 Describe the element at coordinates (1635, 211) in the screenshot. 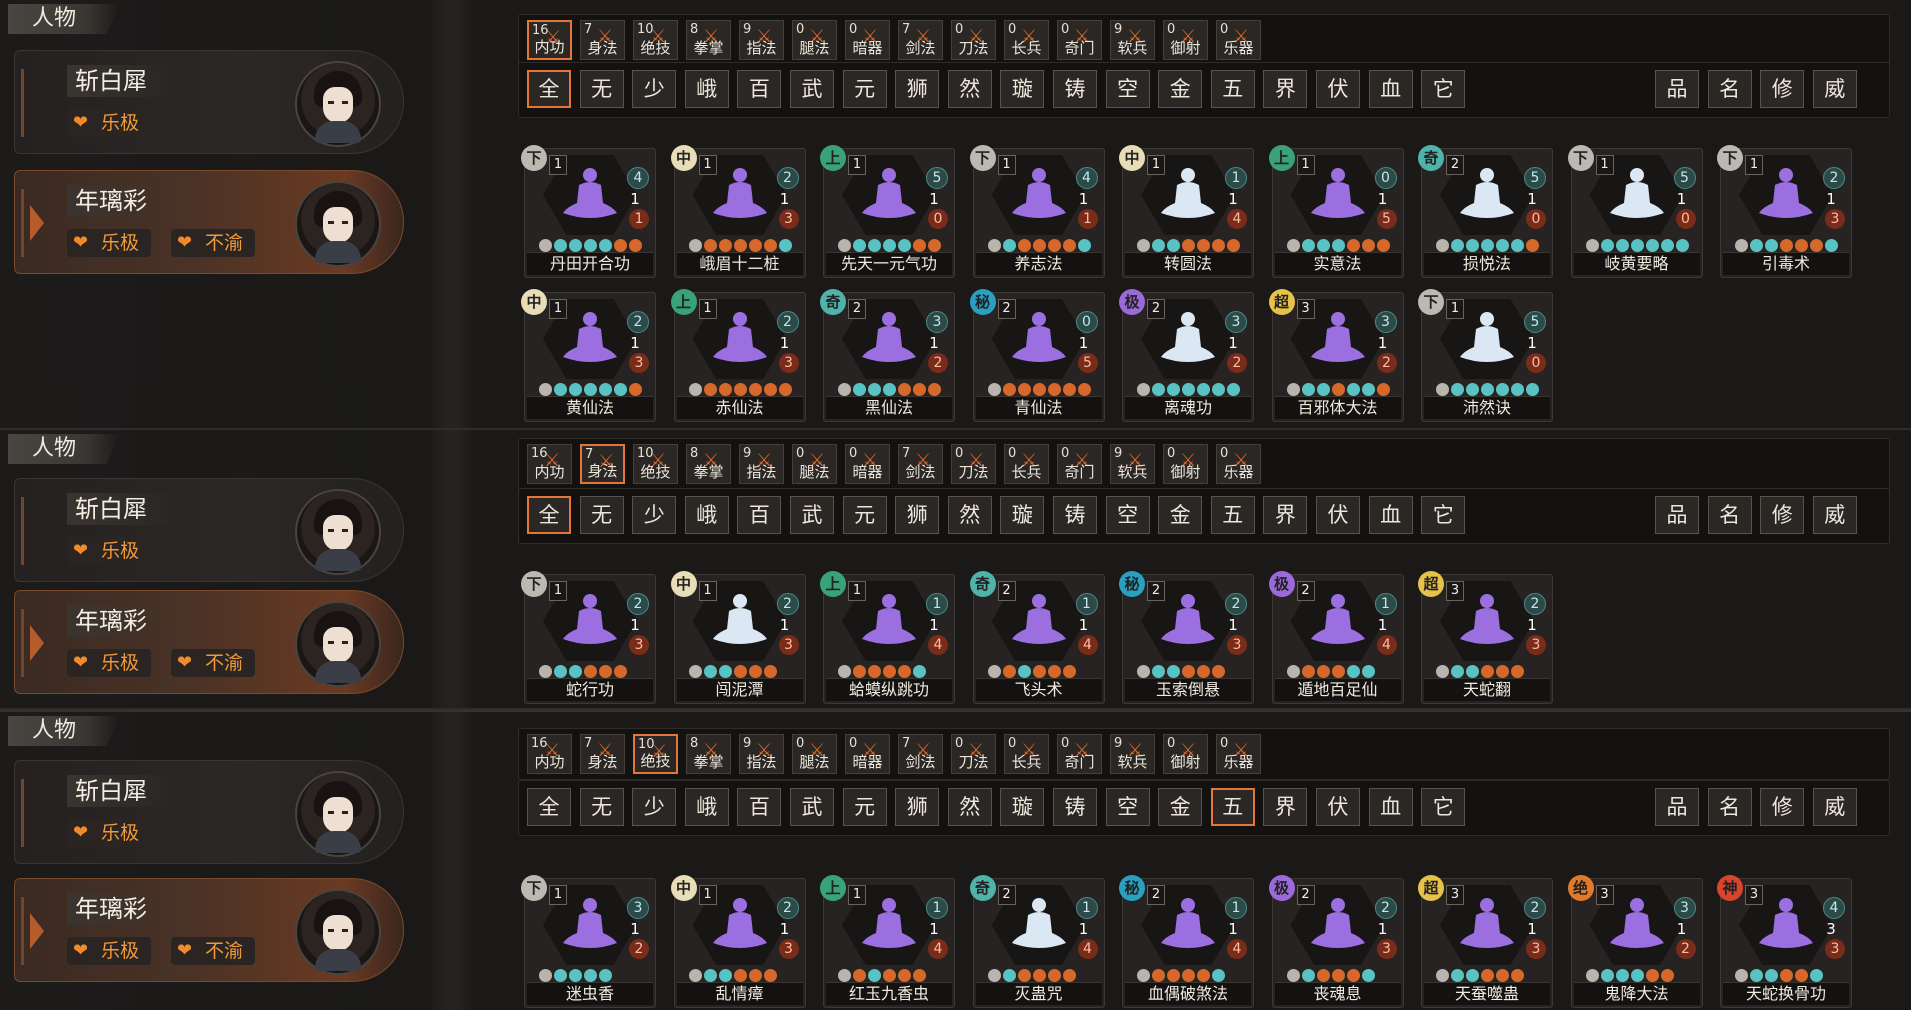

I see `skill-card: 下 1 5 1 0 岐黄要略` at that location.